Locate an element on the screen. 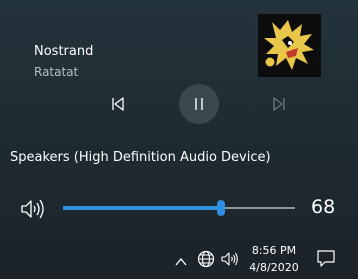 The image size is (358, 279). play-pause-button is located at coordinates (199, 104).